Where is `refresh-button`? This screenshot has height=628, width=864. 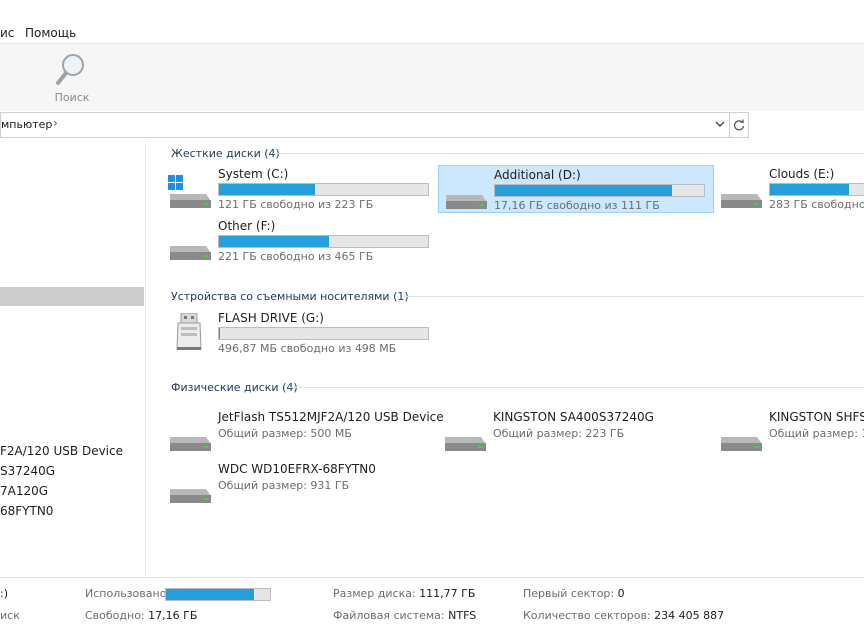
refresh-button is located at coordinates (739, 125).